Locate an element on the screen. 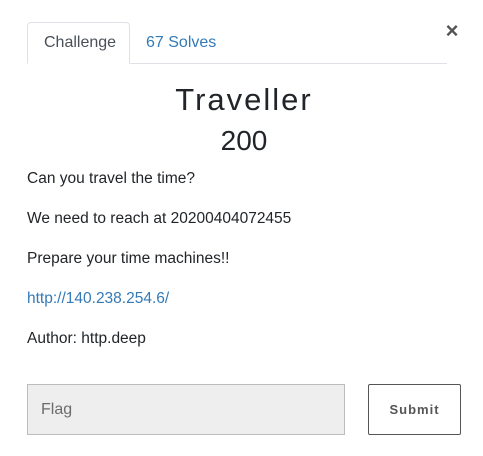  description-line: We need to reach at 20200404072455 is located at coordinates (159, 218).